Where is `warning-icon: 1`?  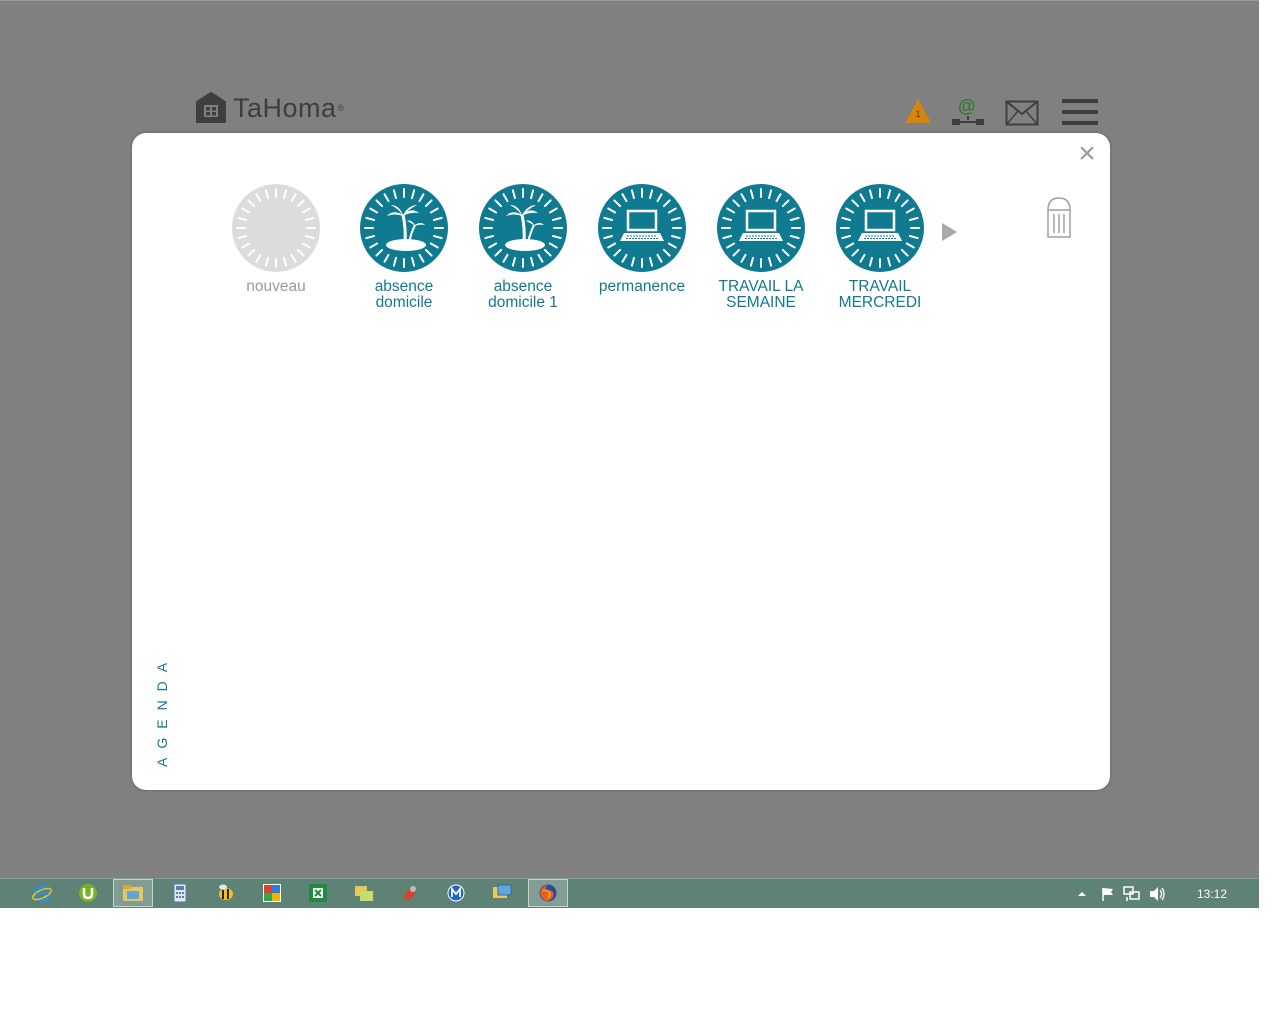
warning-icon: 1 is located at coordinates (918, 113).